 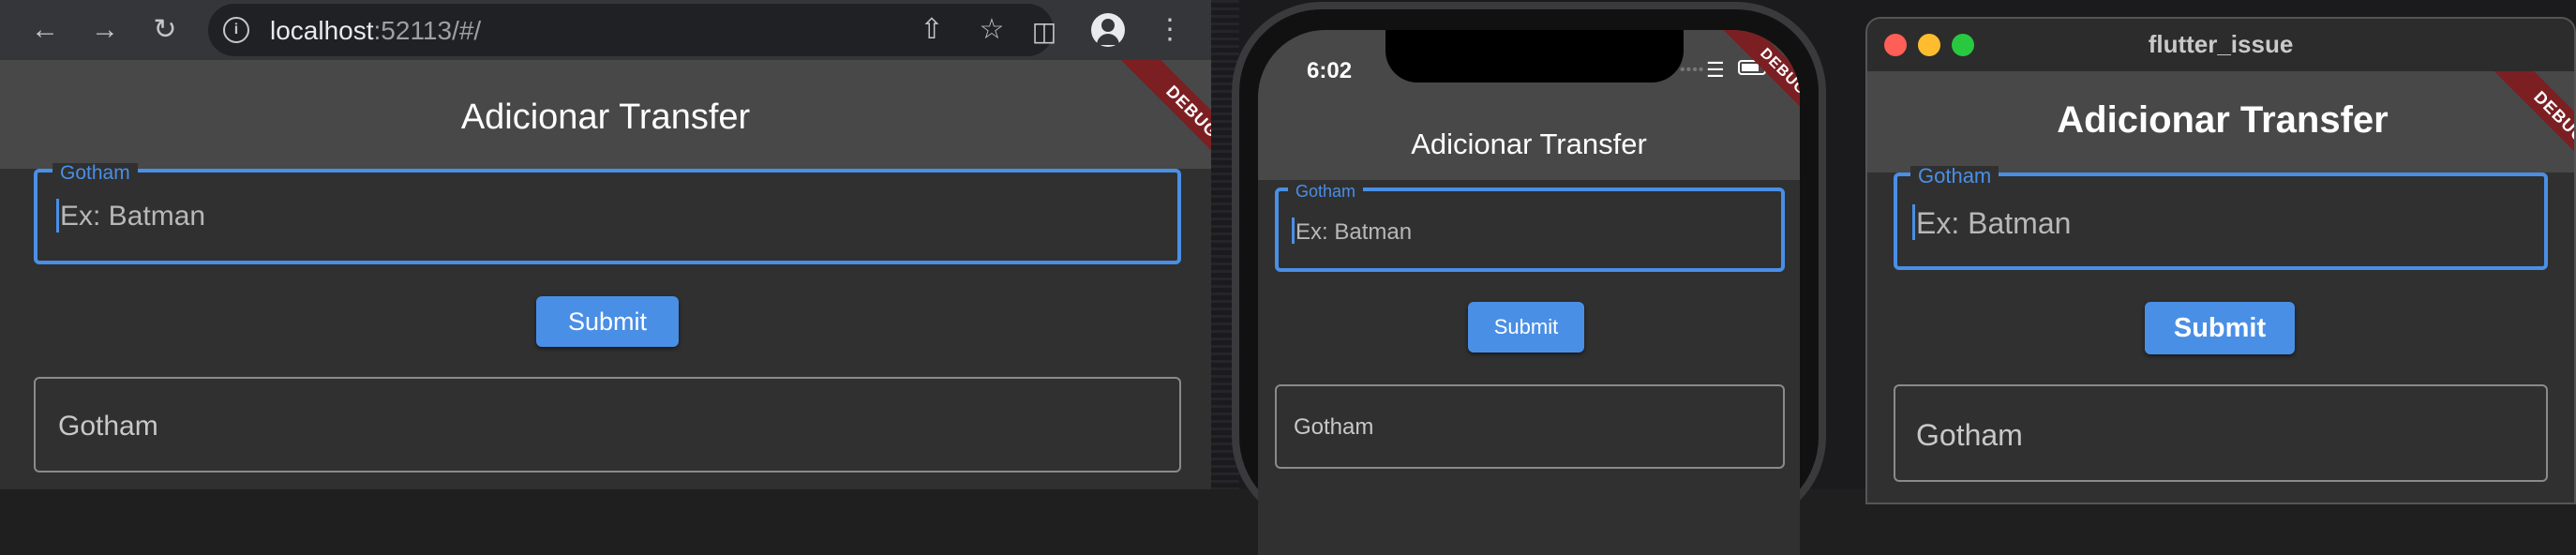 I want to click on browser-toolbar: ← → ↻ i localhost:52113/#/ ⇧ ☆ ◫ ⋮, so click(x=606, y=30).